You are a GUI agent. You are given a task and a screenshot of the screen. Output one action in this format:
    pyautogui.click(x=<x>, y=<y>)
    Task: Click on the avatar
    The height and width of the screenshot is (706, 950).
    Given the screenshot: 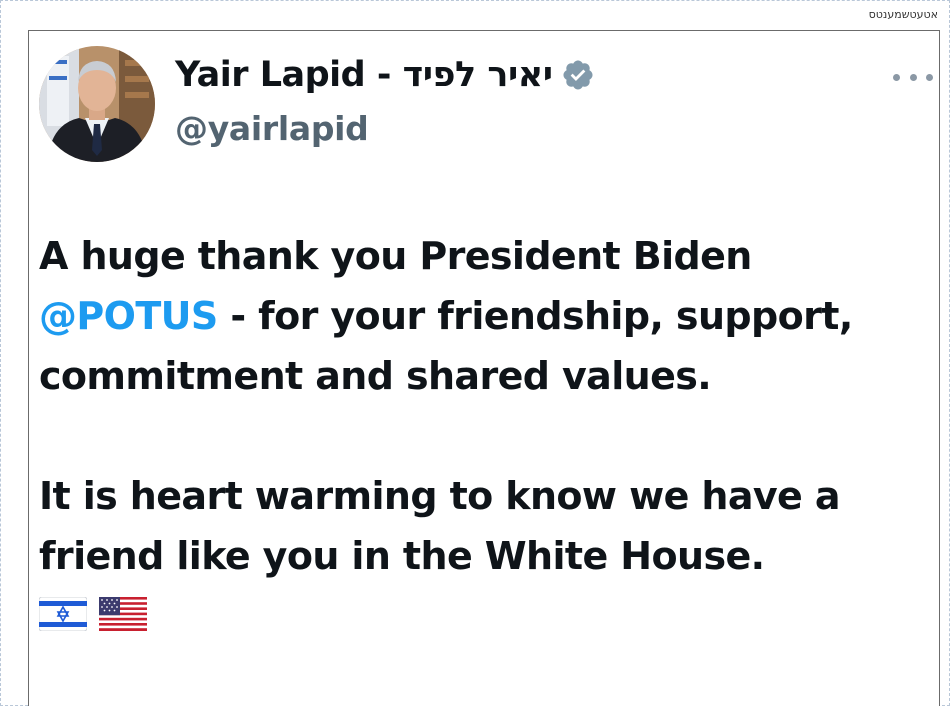 What is the action you would take?
    pyautogui.click(x=97, y=104)
    